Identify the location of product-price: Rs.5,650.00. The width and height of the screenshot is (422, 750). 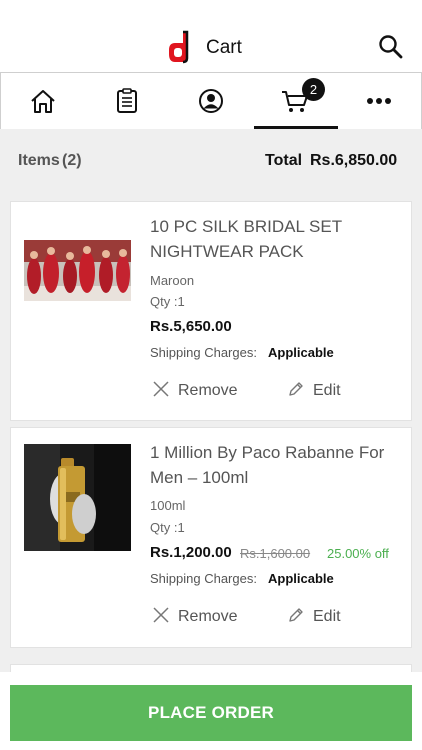
(191, 326).